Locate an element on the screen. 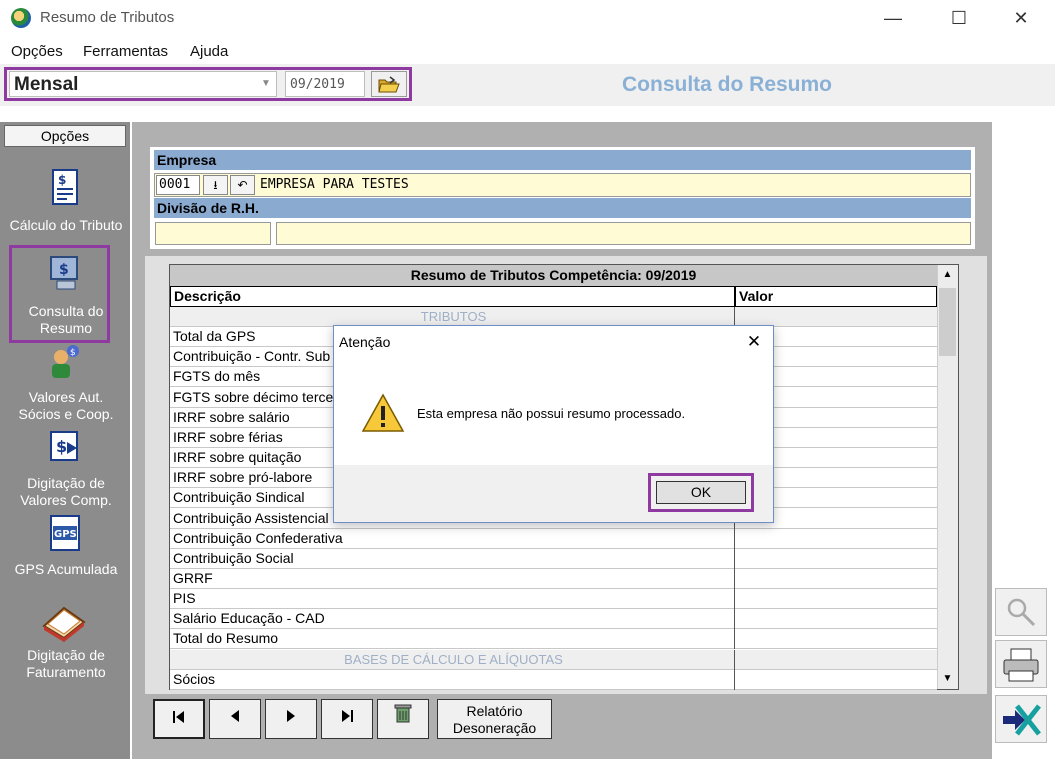 The height and width of the screenshot is (759, 1055). first-record-button is located at coordinates (179, 719).